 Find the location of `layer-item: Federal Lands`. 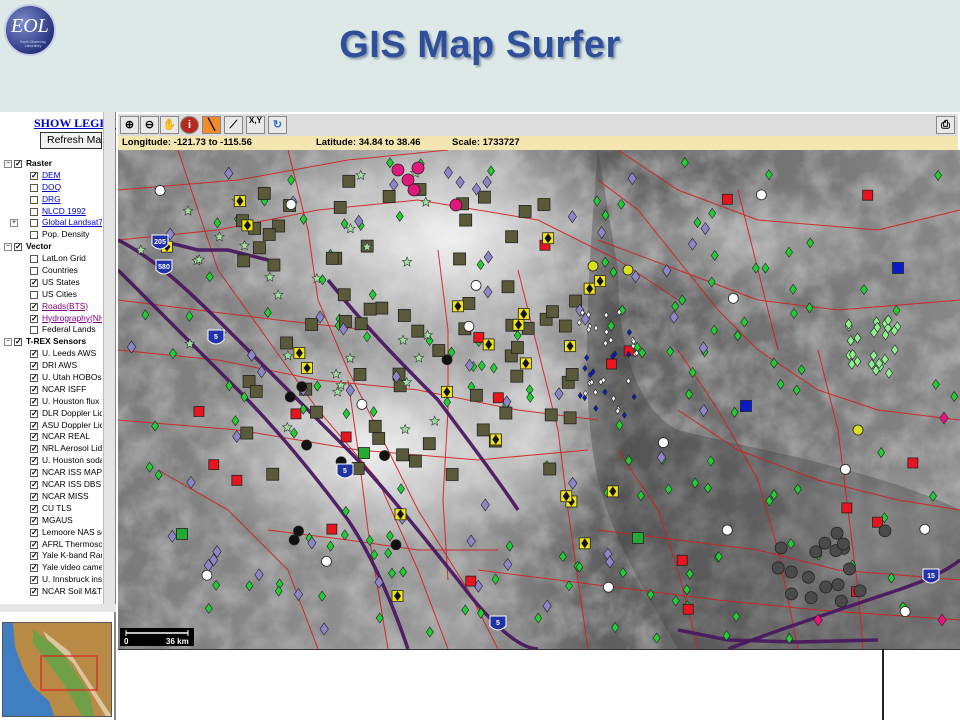

layer-item: Federal Lands is located at coordinates (52, 330).